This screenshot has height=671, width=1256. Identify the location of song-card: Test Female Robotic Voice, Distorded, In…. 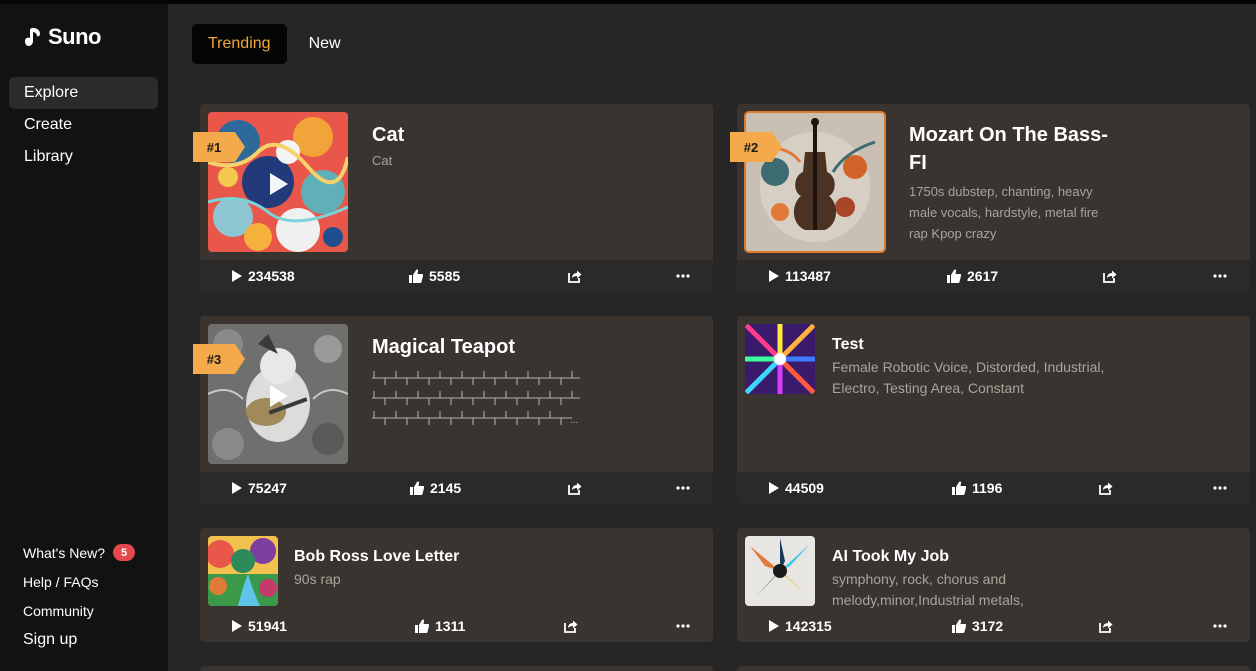
(993, 410).